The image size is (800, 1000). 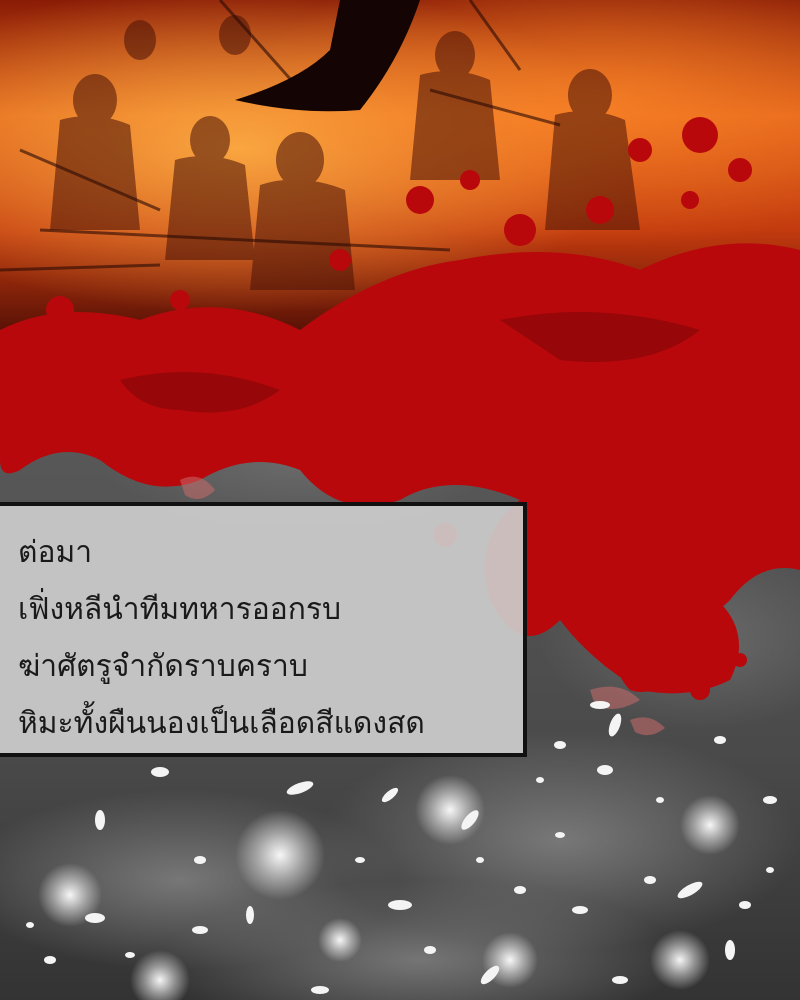 I want to click on caption-line-3: ฆ่าศัตรูจำกัดราบคราบ, so click(x=163, y=666).